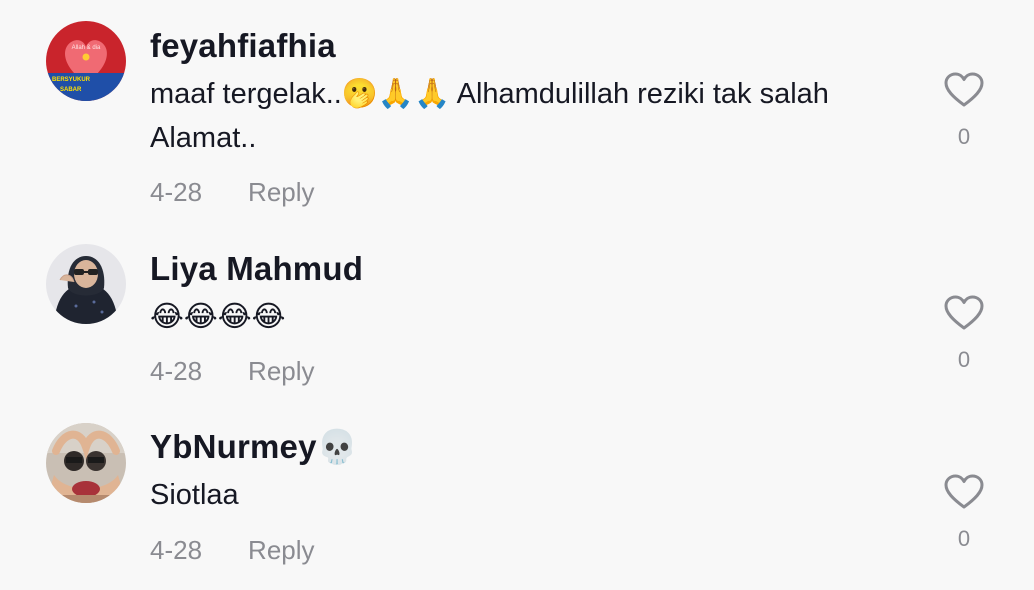 The width and height of the screenshot is (1034, 590). What do you see at coordinates (71, 90) in the screenshot?
I see `avatar-caption: SABAR` at bounding box center [71, 90].